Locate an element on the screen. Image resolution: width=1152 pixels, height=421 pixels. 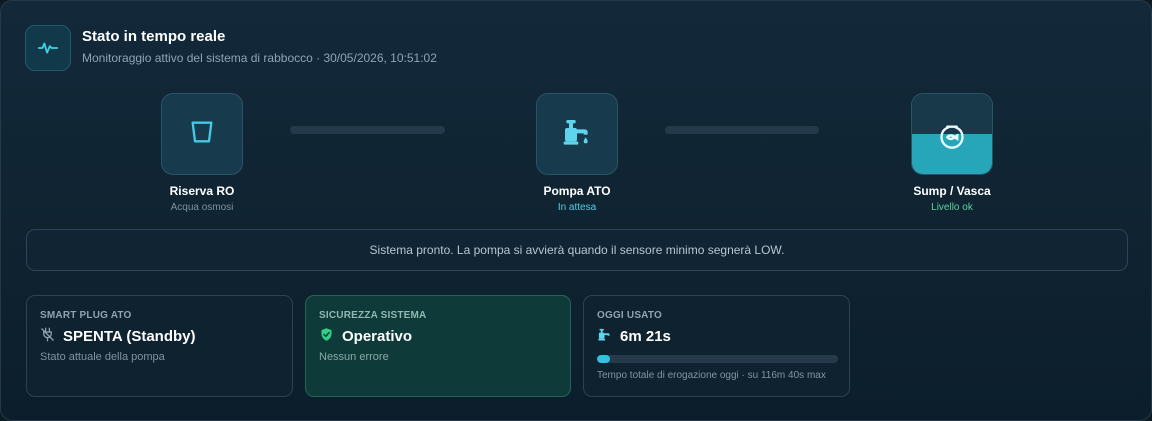
today-usage-progress-bar is located at coordinates (717, 359).